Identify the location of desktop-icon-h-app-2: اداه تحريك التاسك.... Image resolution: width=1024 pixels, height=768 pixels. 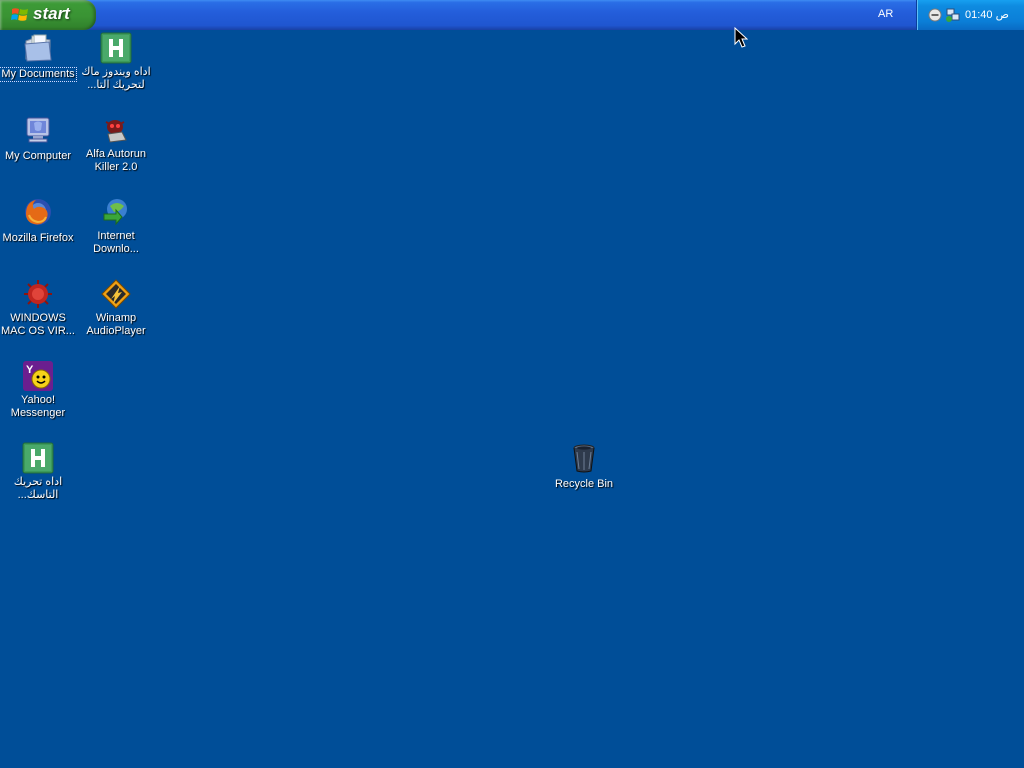
(38, 472).